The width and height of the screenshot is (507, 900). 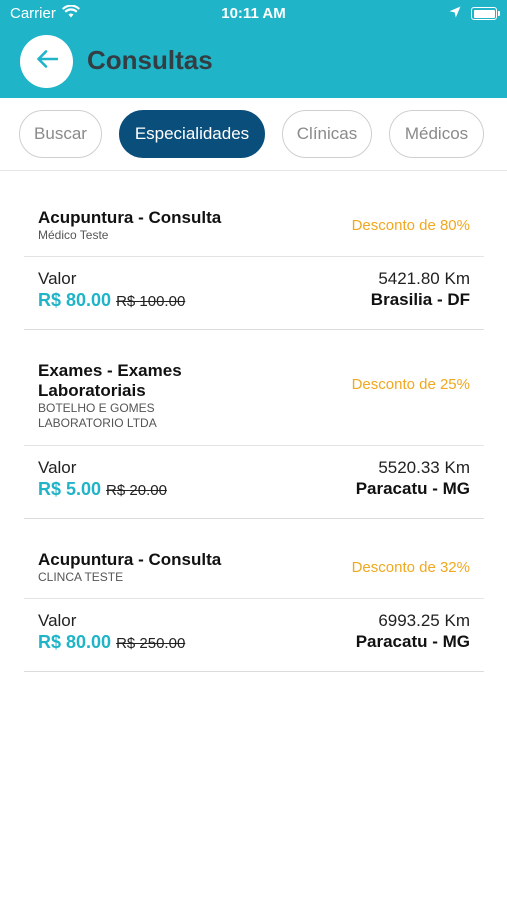 What do you see at coordinates (424, 278) in the screenshot?
I see `distance: 5421.80 Km` at bounding box center [424, 278].